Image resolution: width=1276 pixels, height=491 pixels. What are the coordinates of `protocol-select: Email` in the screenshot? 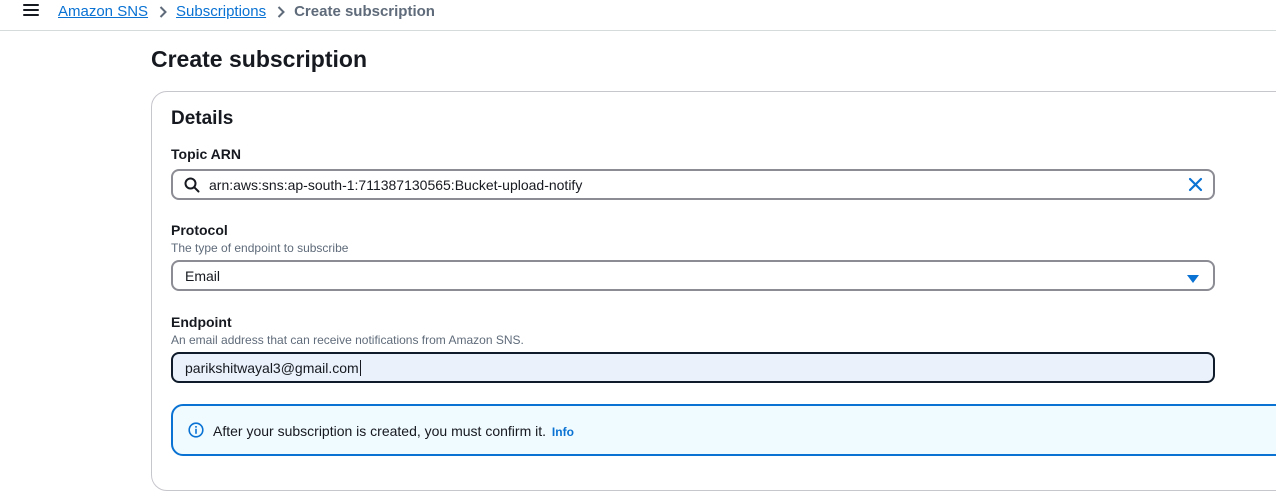 It's located at (693, 275).